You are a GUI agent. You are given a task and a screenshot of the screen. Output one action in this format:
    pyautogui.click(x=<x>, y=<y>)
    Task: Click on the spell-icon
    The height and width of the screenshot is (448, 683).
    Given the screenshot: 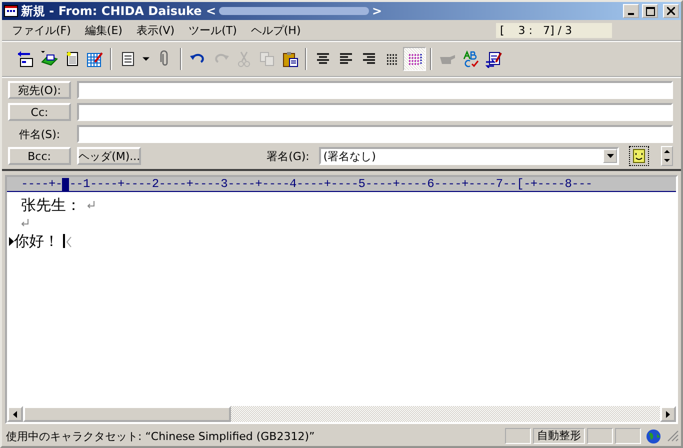 What is the action you would take?
    pyautogui.click(x=471, y=59)
    